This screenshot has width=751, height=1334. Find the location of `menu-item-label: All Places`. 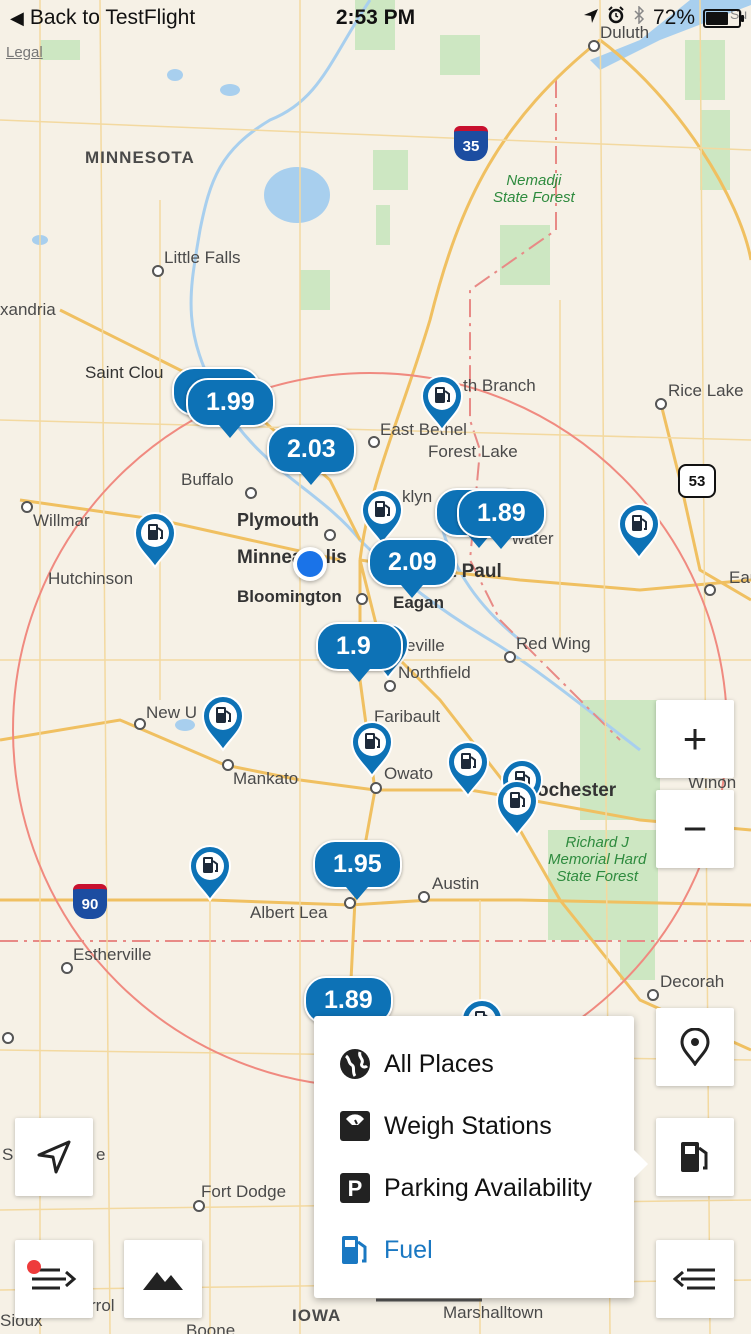

menu-item-label: All Places is located at coordinates (439, 1063).